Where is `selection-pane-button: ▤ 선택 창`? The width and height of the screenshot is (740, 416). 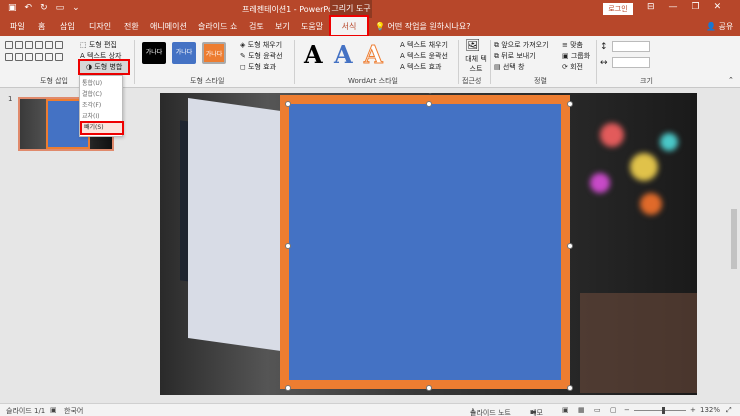 selection-pane-button: ▤ 선택 창 is located at coordinates (509, 67).